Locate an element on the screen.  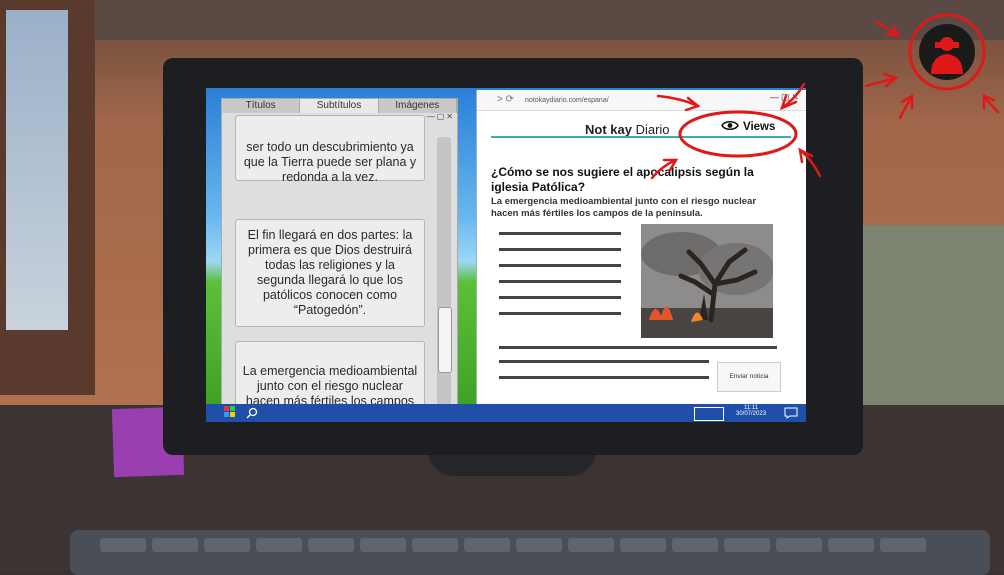
site-logo-rest: Diario is located at coordinates (650, 129).